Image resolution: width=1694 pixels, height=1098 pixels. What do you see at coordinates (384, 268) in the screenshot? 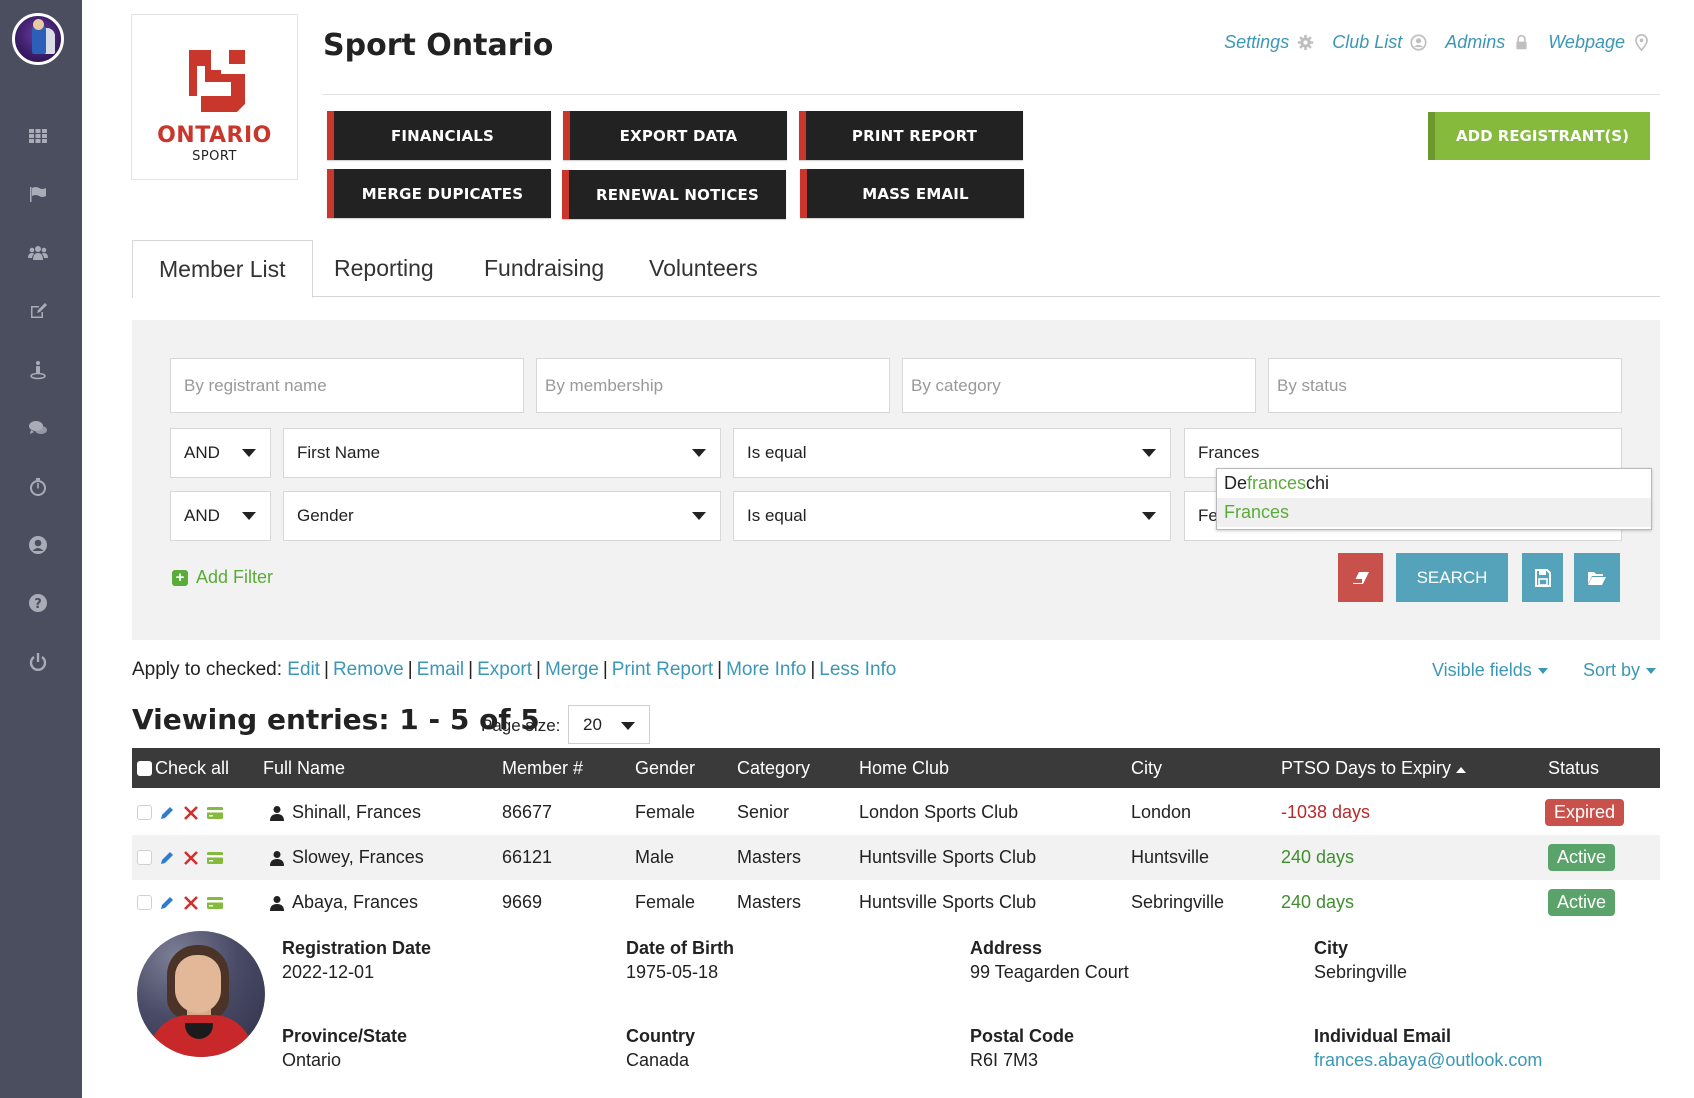
I see `tab-reporting: Reporting` at bounding box center [384, 268].